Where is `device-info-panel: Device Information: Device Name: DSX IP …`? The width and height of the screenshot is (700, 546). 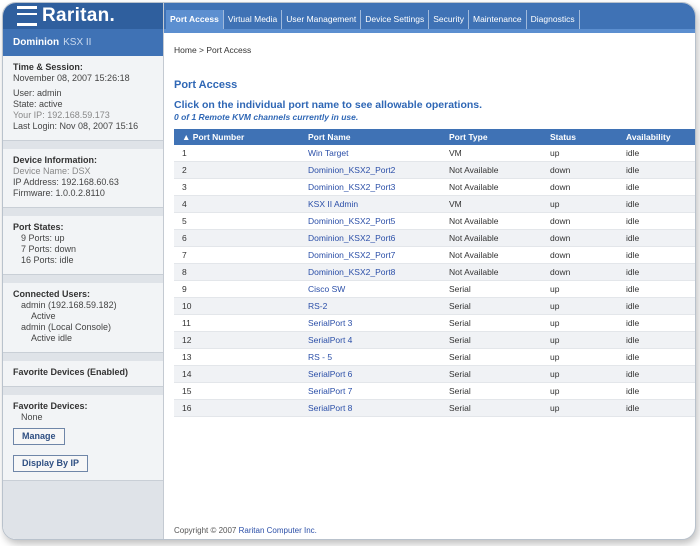 device-info-panel: Device Information: Device Name: DSX IP … is located at coordinates (83, 178).